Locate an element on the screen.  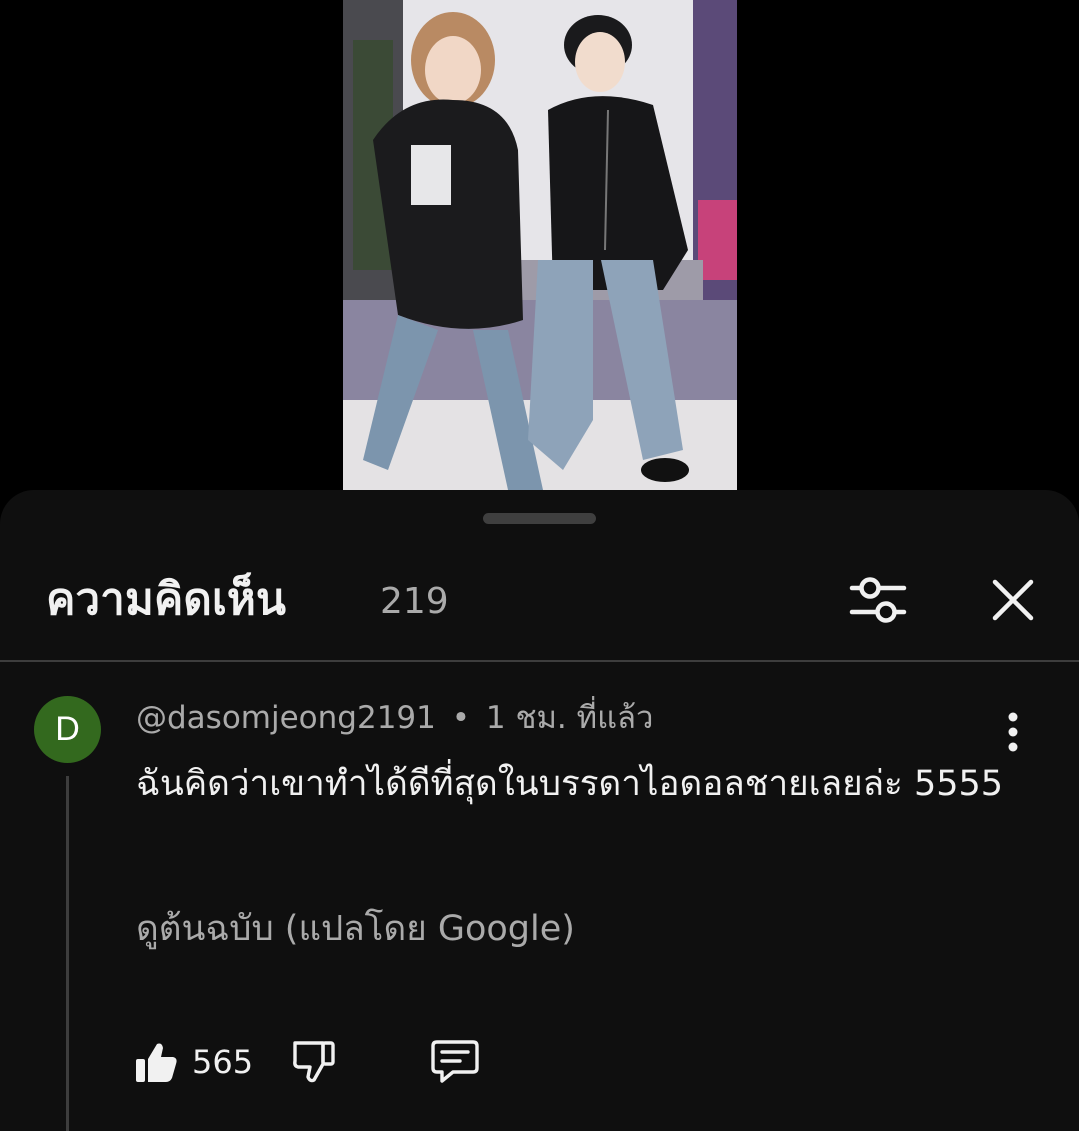
comments-header: ความคิดเห็น 219 is located at coordinates (539, 605).